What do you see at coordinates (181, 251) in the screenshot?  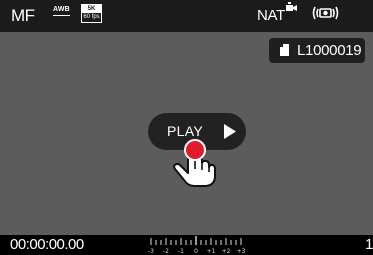 I see `exposure-tick-label: -1` at bounding box center [181, 251].